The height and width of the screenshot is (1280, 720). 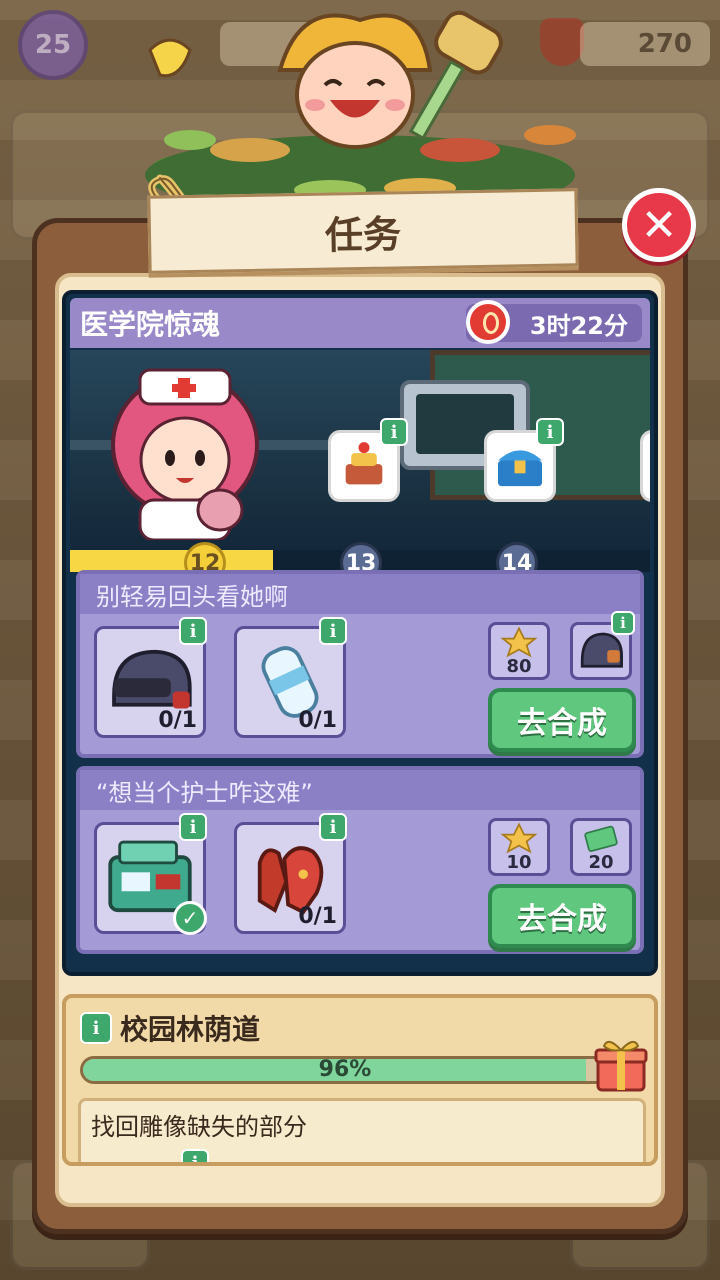 I want to click on subtask-title: 找回雕像缺失的部分, so click(x=199, y=1127).